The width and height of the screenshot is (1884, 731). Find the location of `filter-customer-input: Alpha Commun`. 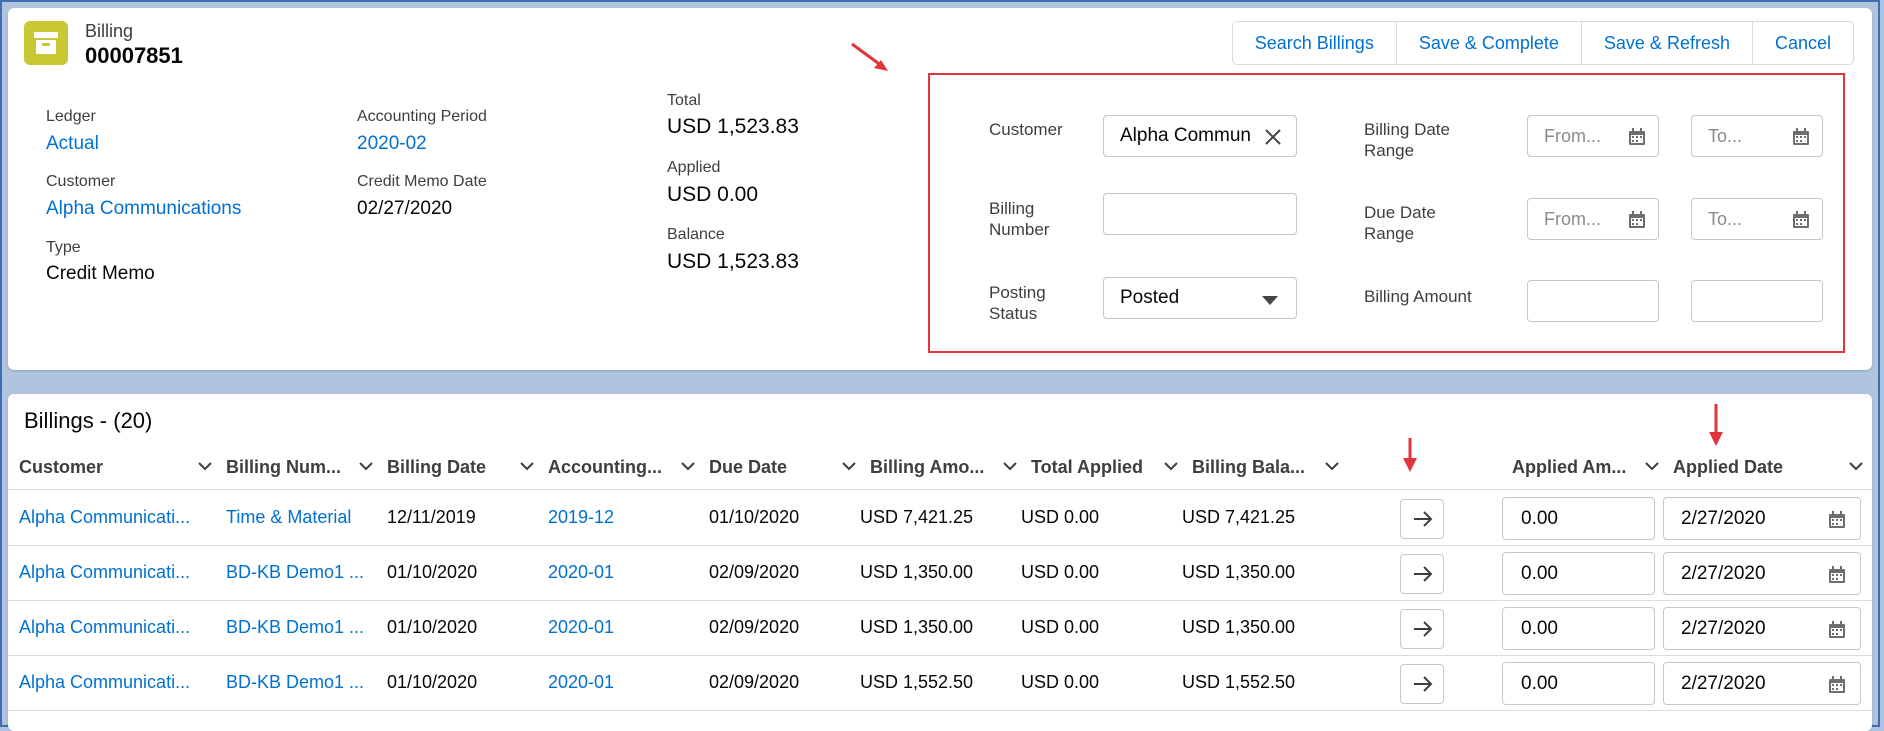

filter-customer-input: Alpha Commun is located at coordinates (1200, 136).